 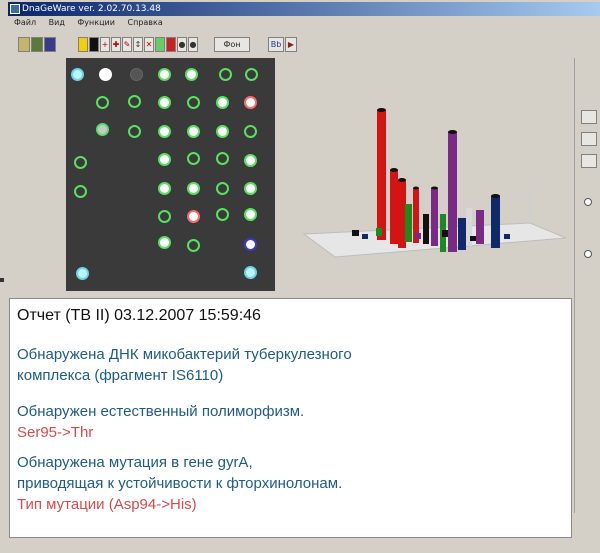 What do you see at coordinates (96, 22) in the screenshot?
I see `menu-functions: Функции` at bounding box center [96, 22].